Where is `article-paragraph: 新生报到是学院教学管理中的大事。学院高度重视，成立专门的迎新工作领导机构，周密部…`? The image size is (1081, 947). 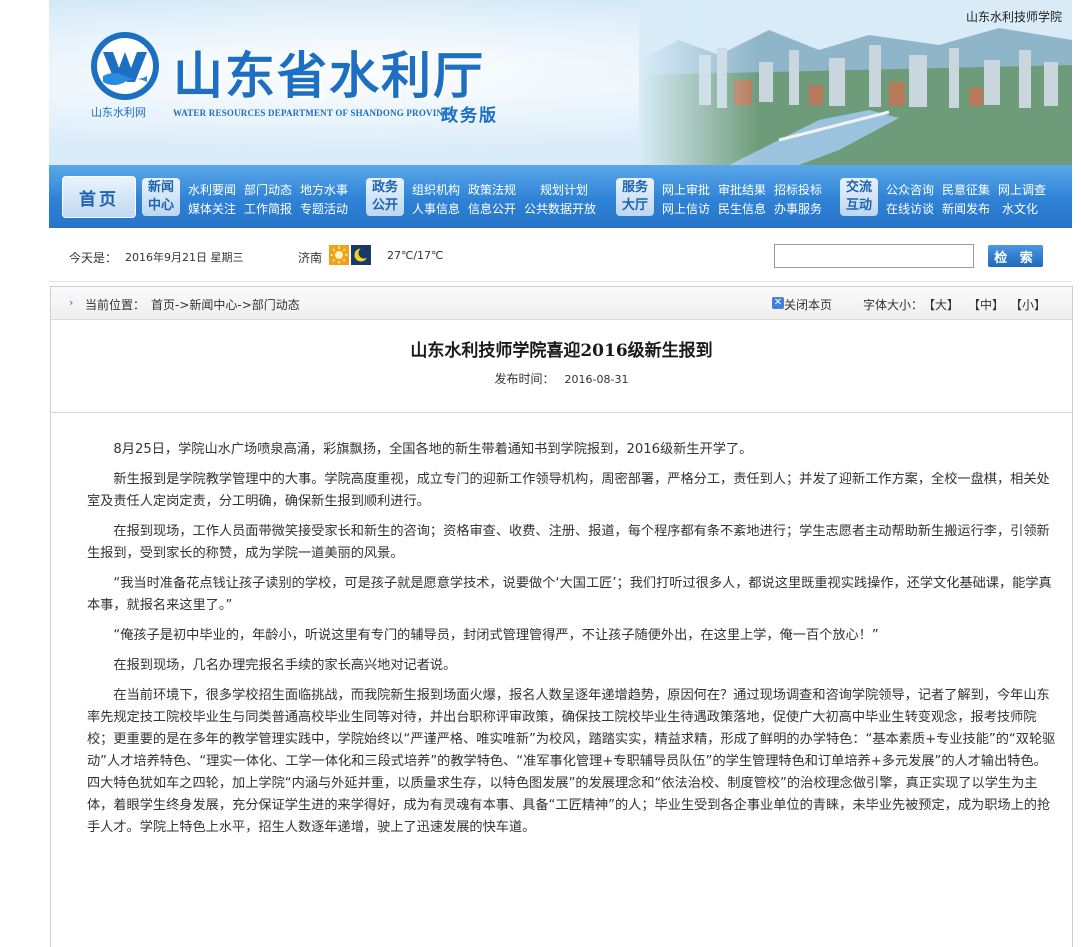 article-paragraph: 新生报到是学院教学管理中的大事。学院高度重视，成立专门的迎新工作领导机构，周密部… is located at coordinates (568, 490).